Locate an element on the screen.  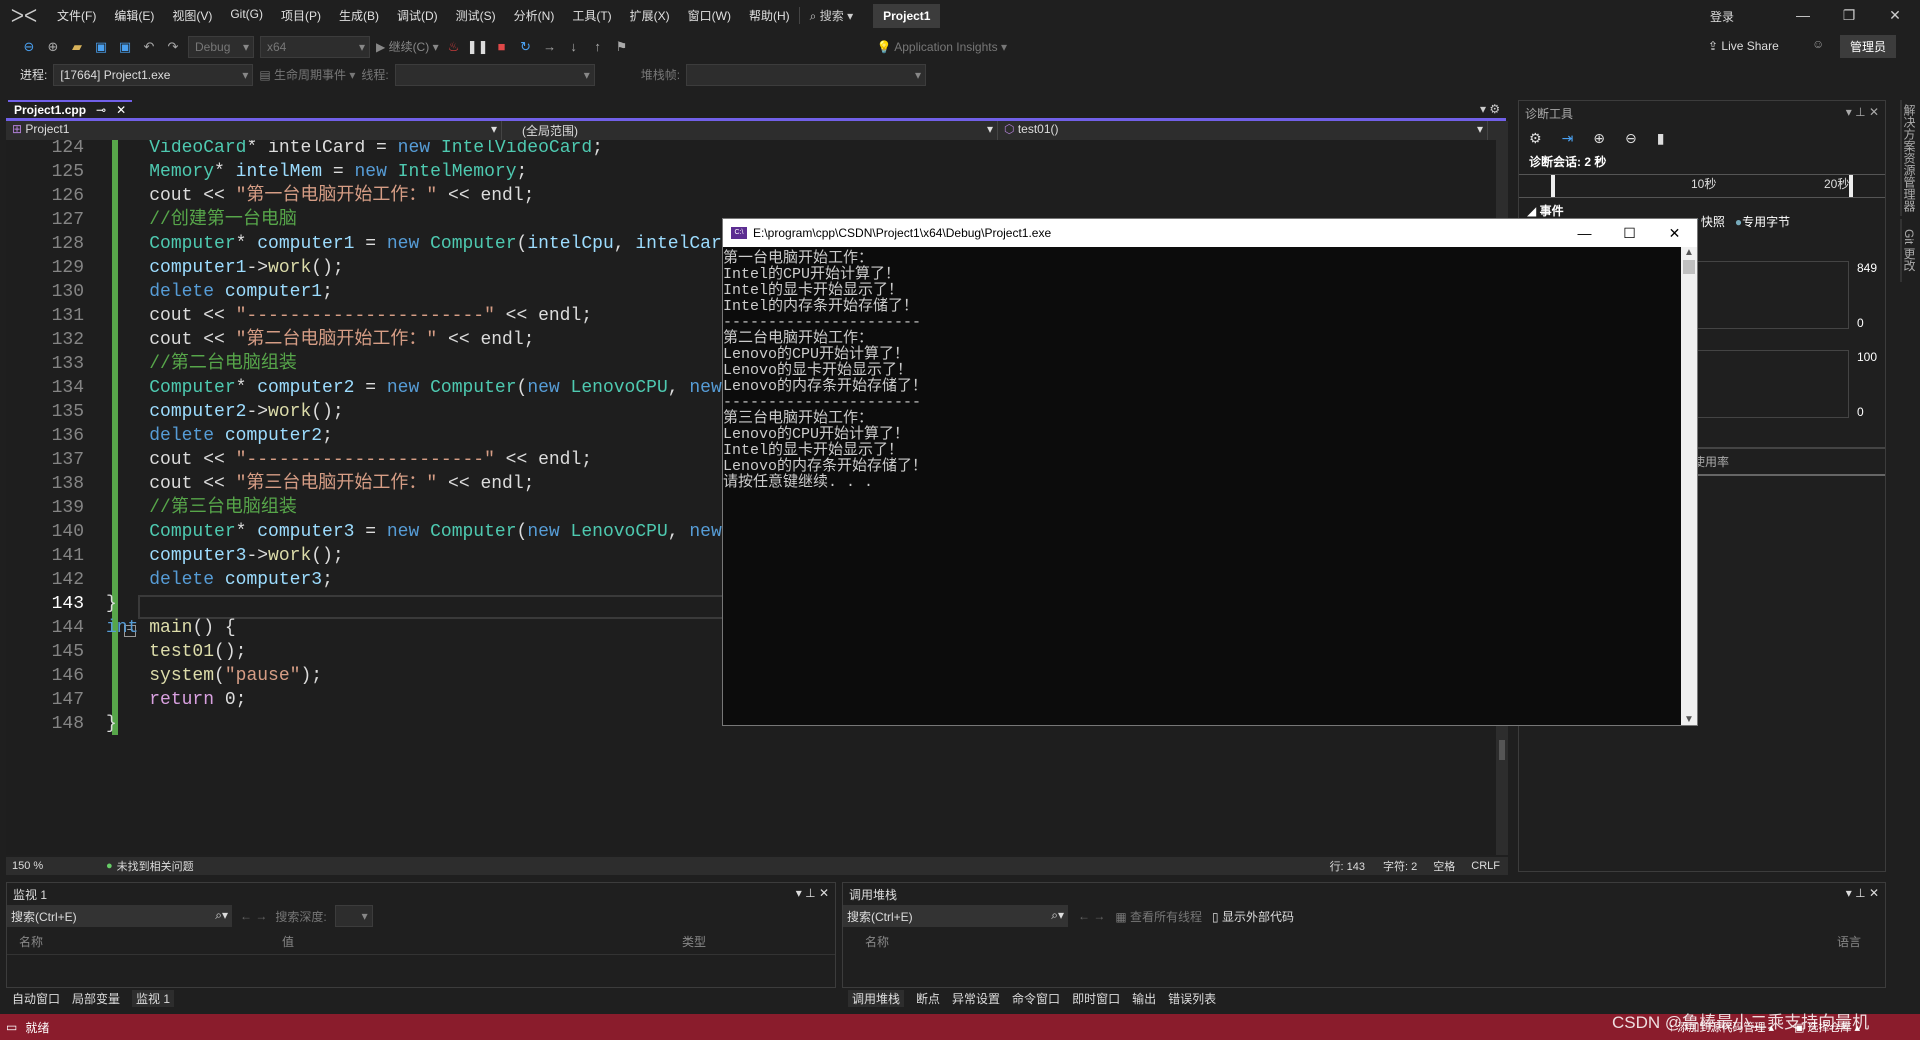
menu-item: 调试(D) is located at coordinates (417, 15).